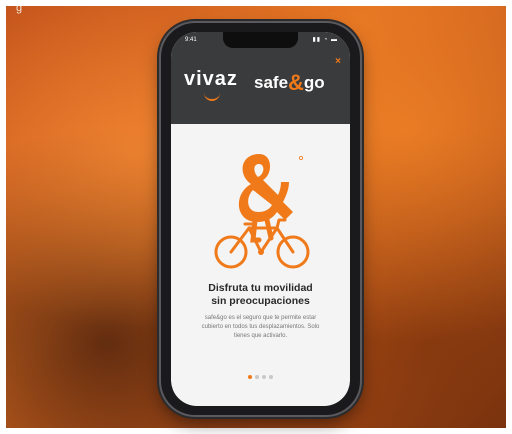 The image size is (512, 434). What do you see at coordinates (260, 375) in the screenshot?
I see `page-indicator` at bounding box center [260, 375].